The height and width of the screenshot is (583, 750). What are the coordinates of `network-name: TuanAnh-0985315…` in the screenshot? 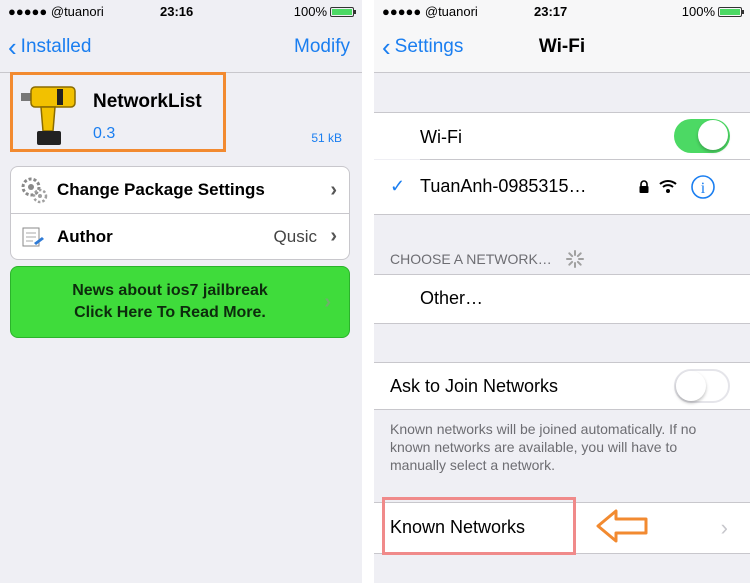 It's located at (503, 186).